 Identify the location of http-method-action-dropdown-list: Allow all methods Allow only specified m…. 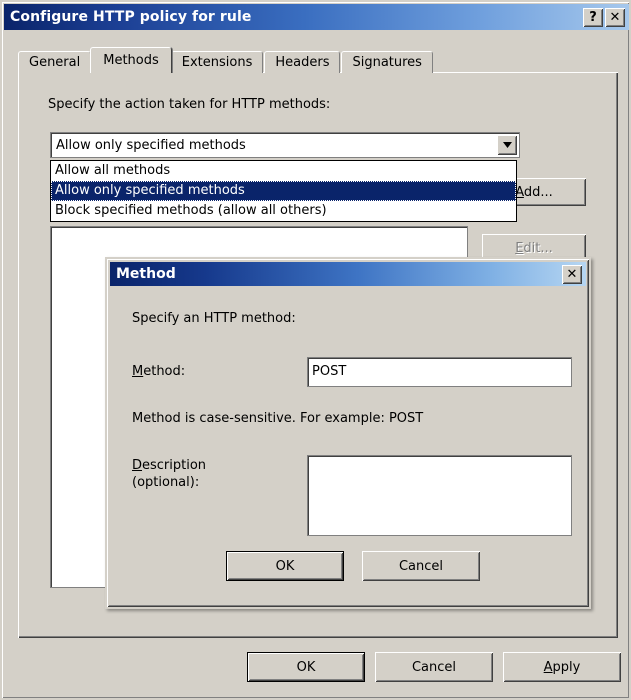
(283, 191).